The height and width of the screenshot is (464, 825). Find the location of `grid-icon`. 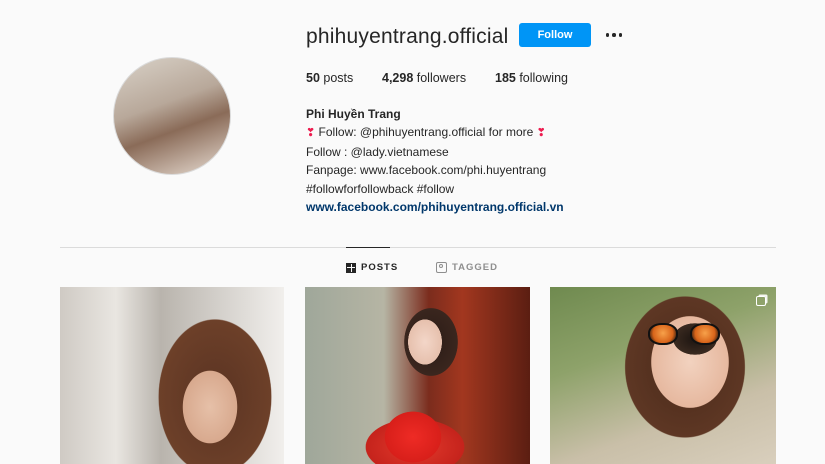

grid-icon is located at coordinates (351, 267).